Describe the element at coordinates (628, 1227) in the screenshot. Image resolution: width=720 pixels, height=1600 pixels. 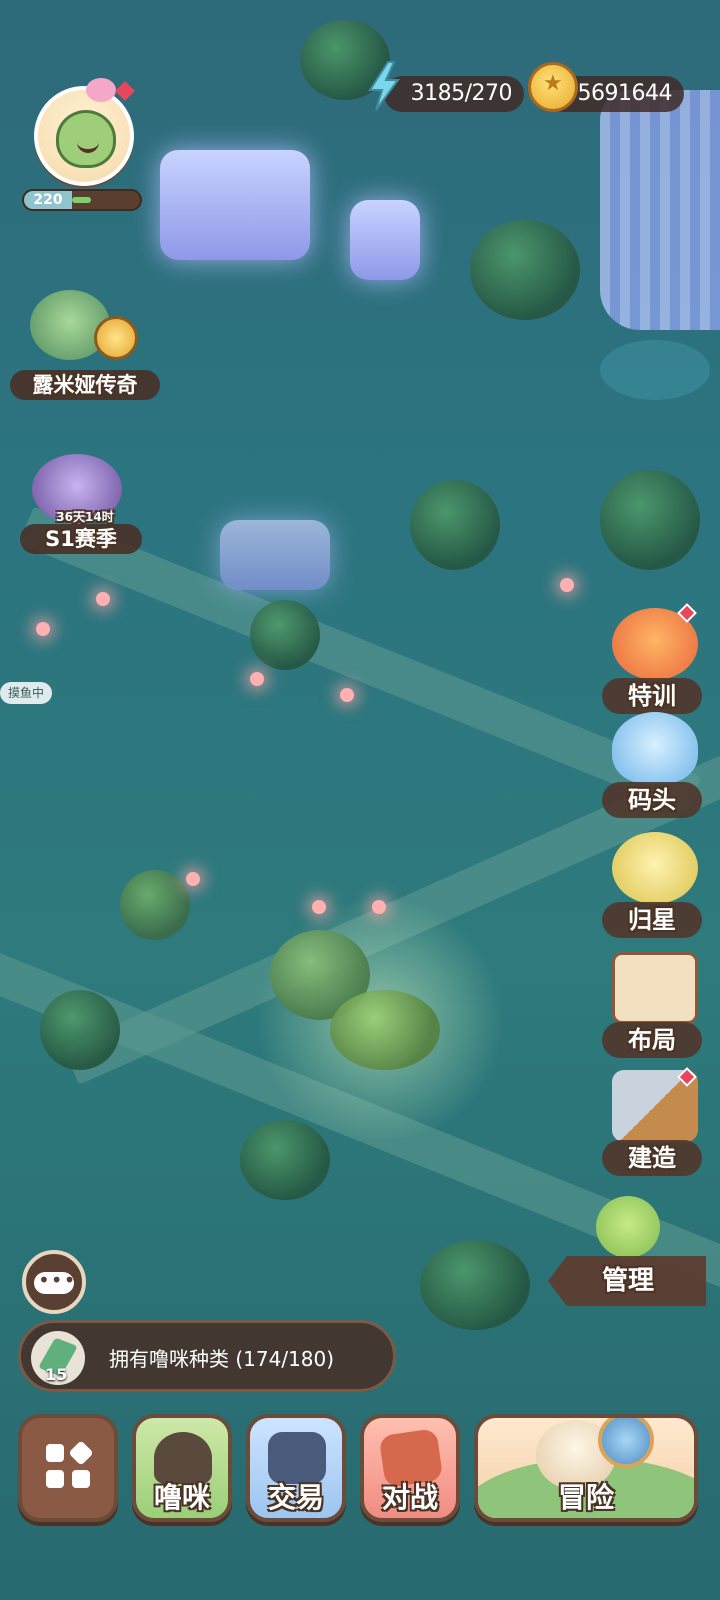
I see `robot-icon` at that location.